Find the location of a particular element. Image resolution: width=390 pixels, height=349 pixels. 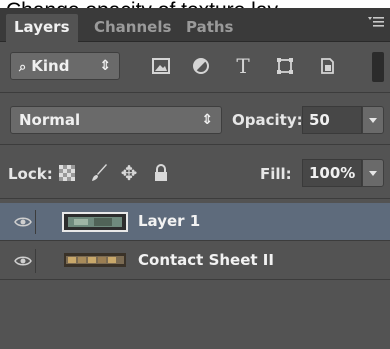

panel-menu-icon is located at coordinates (376, 23).